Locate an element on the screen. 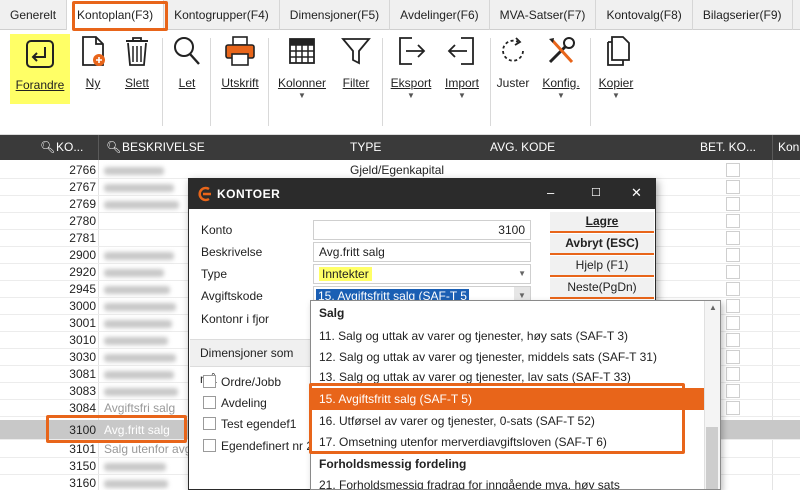 This screenshot has height=490, width=800. egendefinert-nr2-label: Egendefinert nr 2 is located at coordinates (267, 446).